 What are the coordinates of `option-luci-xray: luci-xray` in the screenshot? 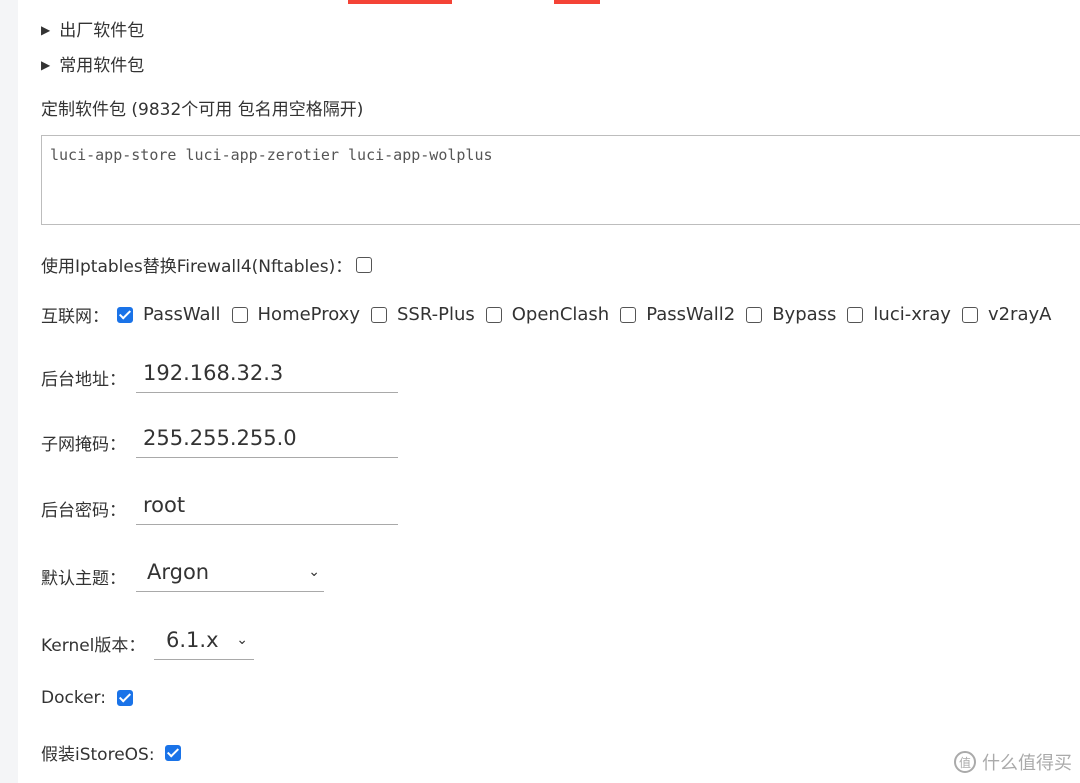 It's located at (904, 314).